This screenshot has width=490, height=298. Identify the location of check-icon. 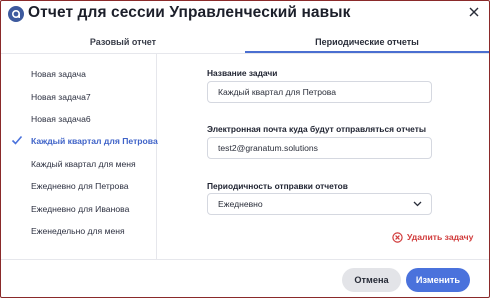
(17, 140).